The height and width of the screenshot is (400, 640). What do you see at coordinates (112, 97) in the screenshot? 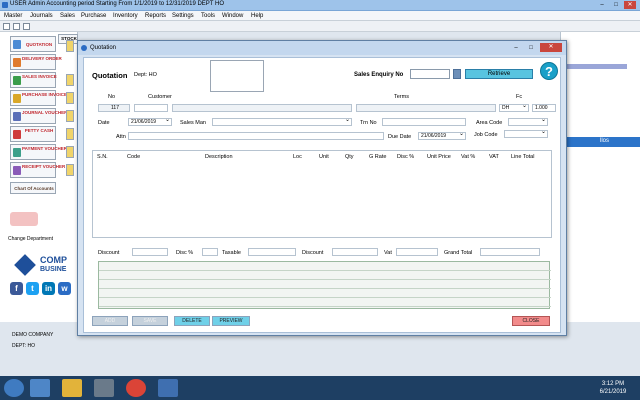
I see `no-label: No` at bounding box center [112, 97].